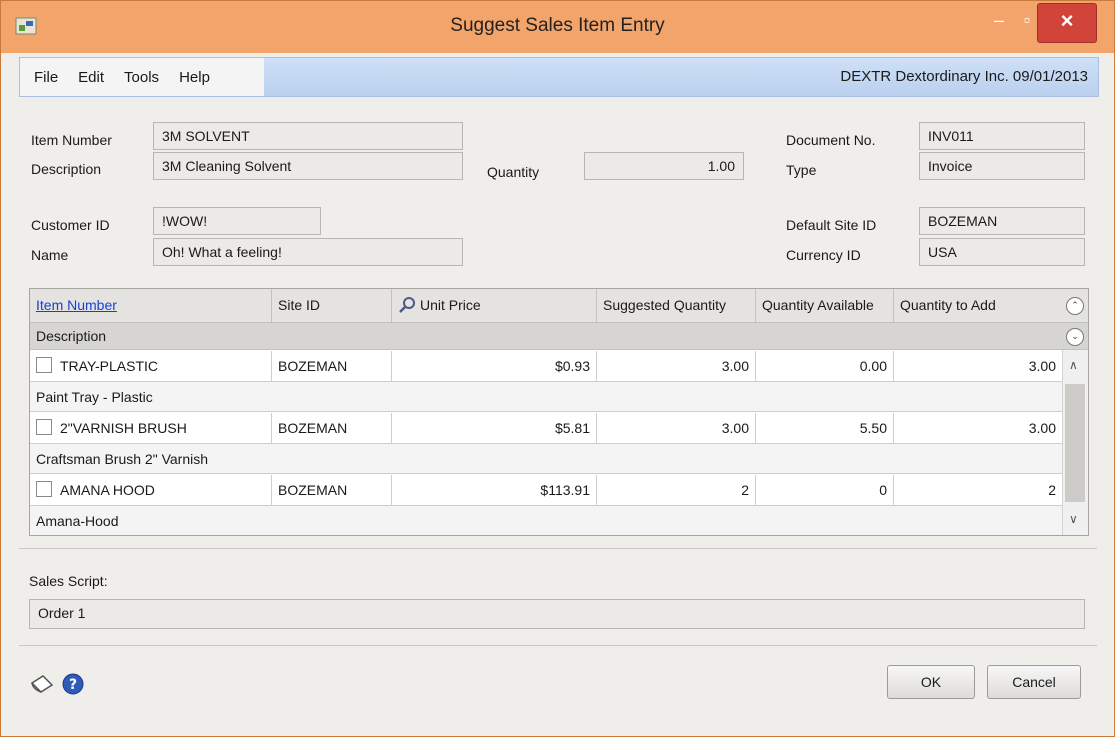 This screenshot has width=1115, height=737. Describe the element at coordinates (676, 490) in the screenshot. I see `cell-suggested: 2` at that location.